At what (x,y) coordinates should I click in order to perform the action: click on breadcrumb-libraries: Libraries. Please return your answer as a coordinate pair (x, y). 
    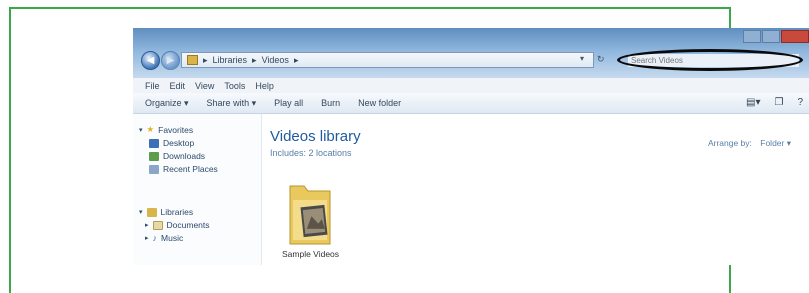
    Looking at the image, I should click on (230, 60).